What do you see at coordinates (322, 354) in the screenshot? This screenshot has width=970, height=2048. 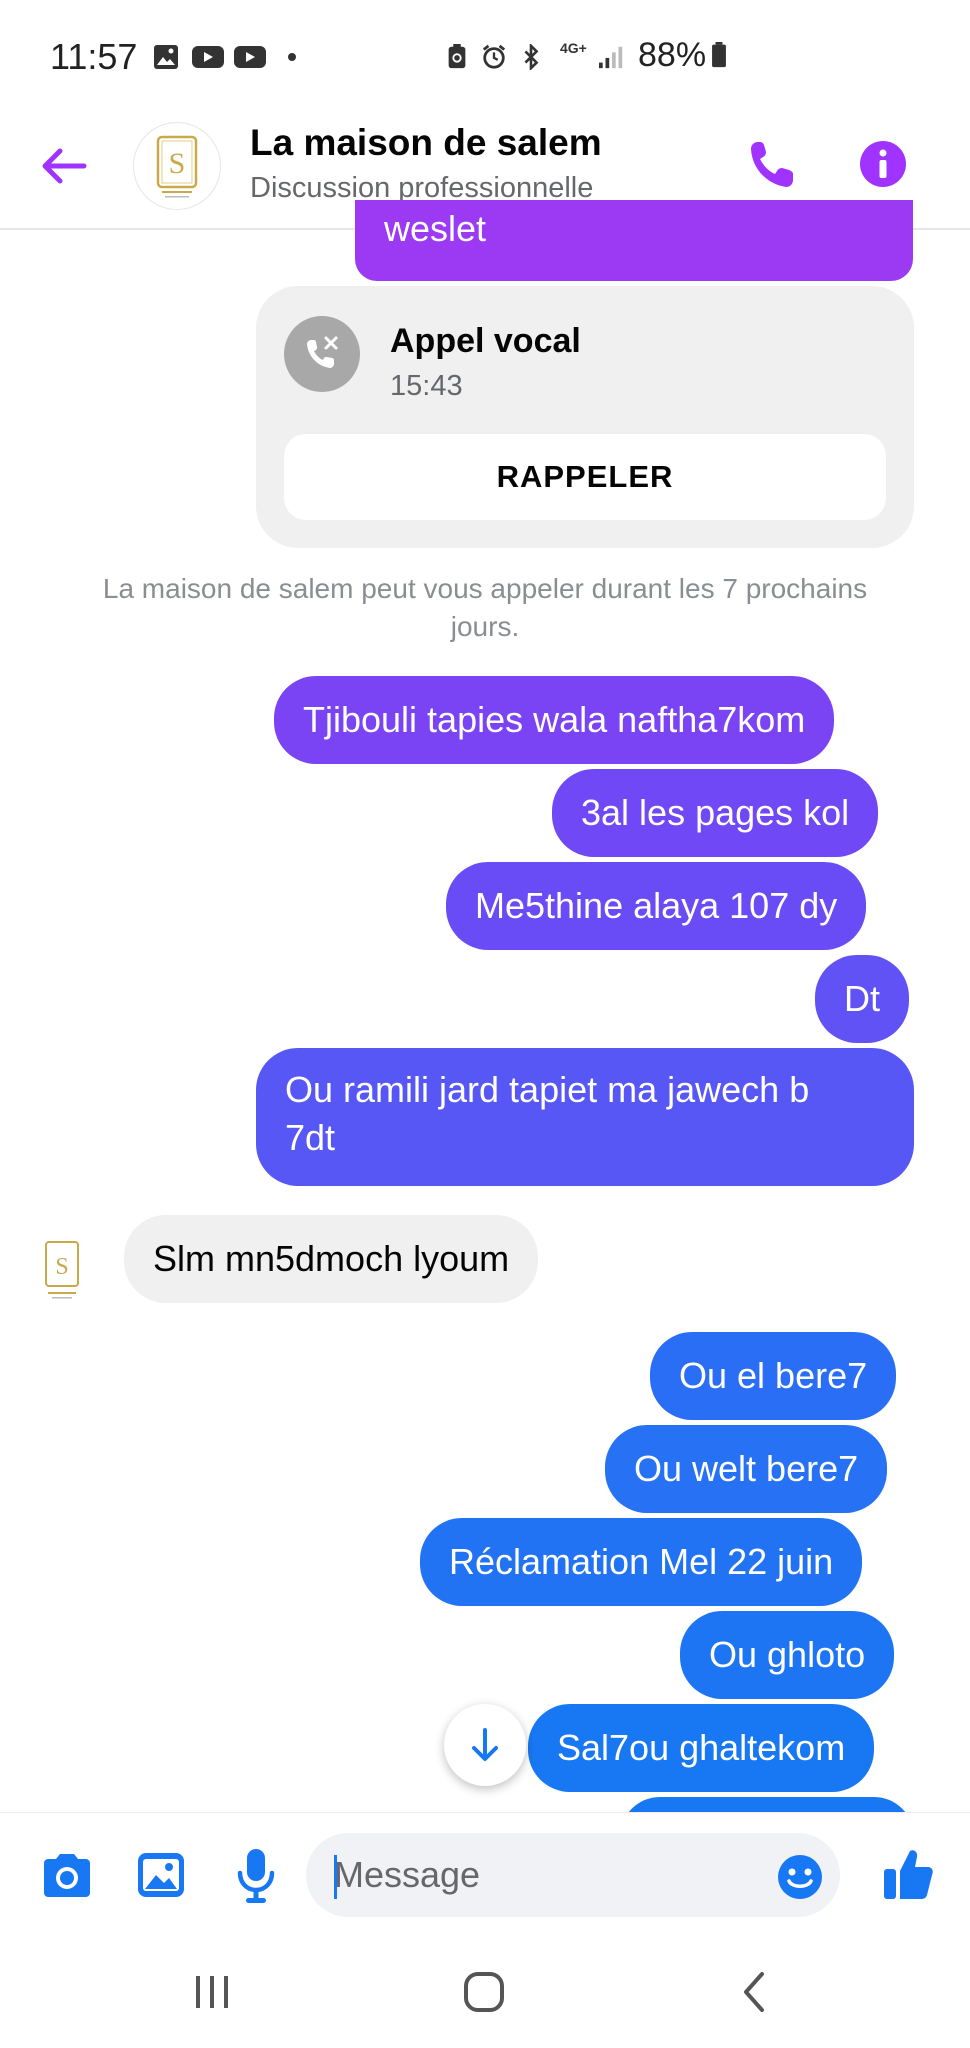 I see `missed-call-icon` at bounding box center [322, 354].